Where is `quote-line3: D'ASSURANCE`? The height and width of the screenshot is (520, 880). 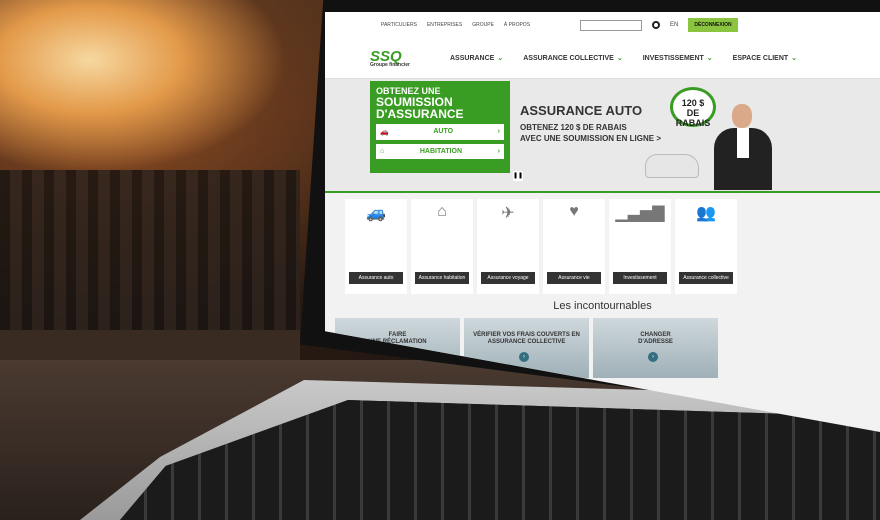
quote-line3: D'ASSURANCE is located at coordinates (420, 114).